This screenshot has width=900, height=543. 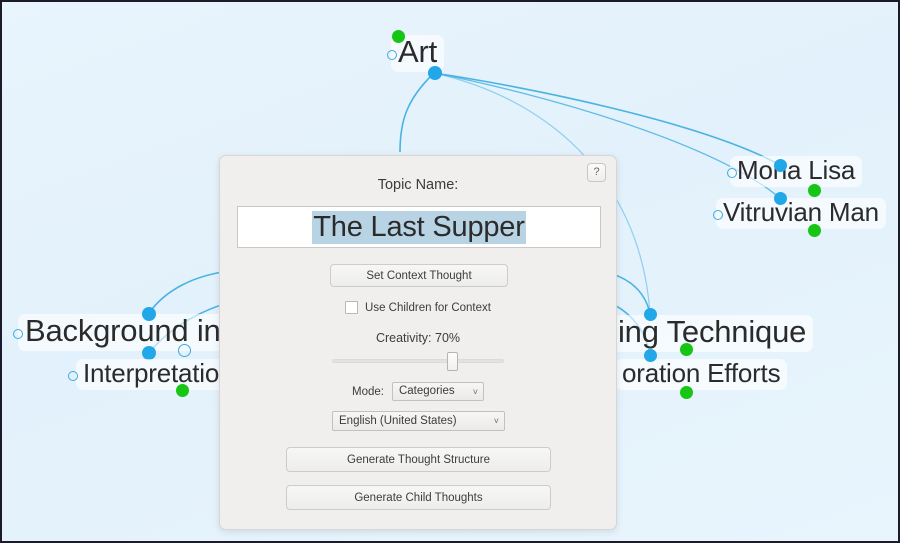 I want to click on node-background-info: Background info, so click(x=133, y=332).